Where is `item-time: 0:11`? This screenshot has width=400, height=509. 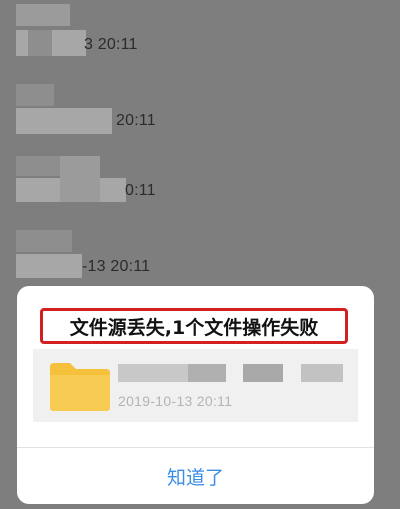 item-time: 0:11 is located at coordinates (140, 190).